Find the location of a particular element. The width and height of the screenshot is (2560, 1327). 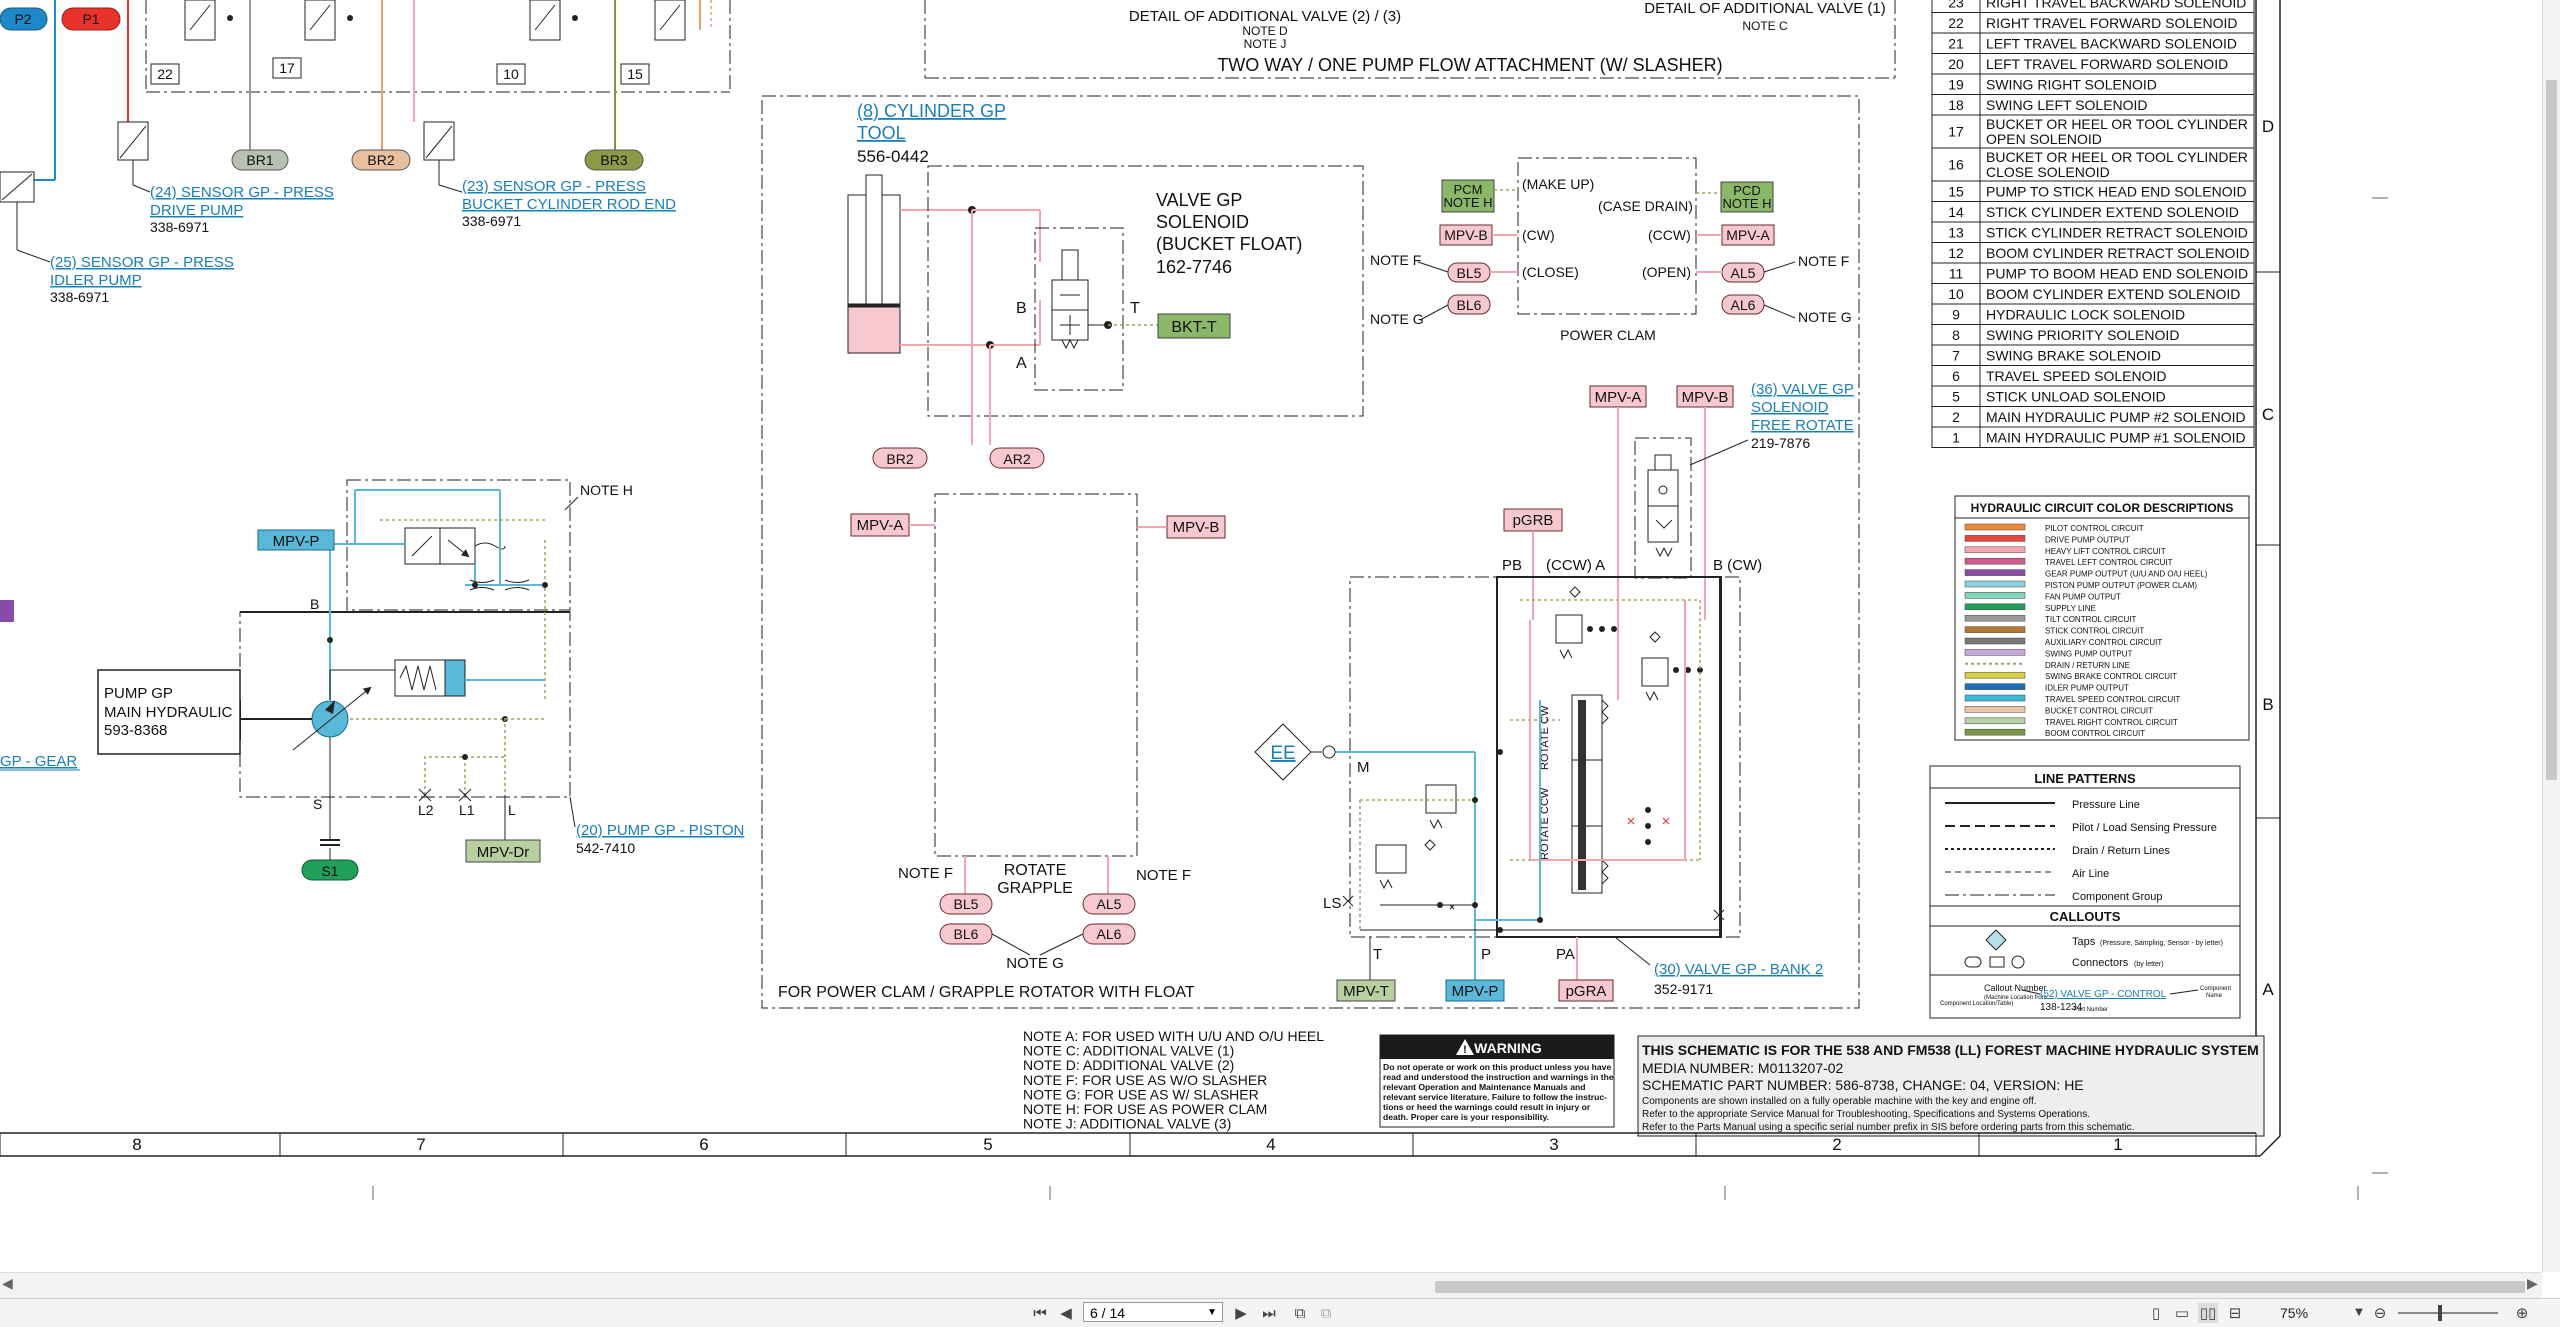

link-sensor-24-line2: DRIVE PUMP is located at coordinates (196, 210).